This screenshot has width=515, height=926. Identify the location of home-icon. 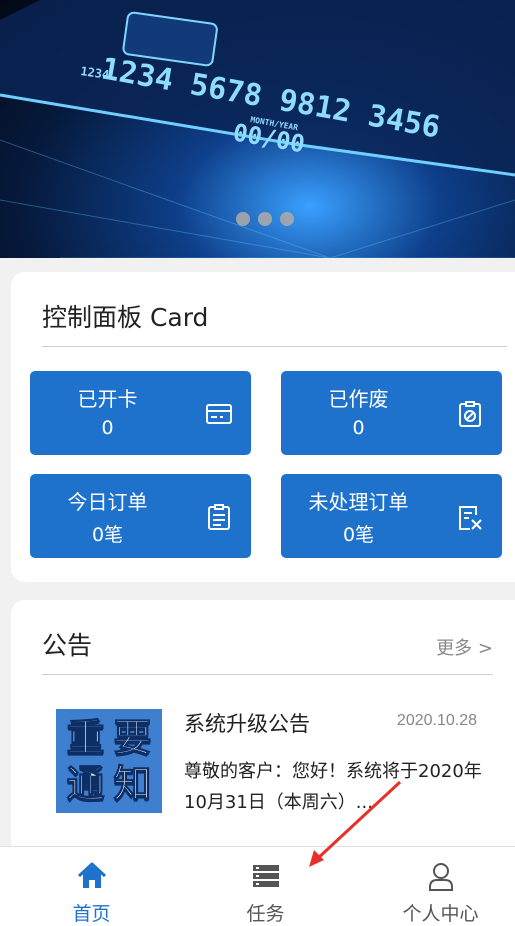
(91, 875).